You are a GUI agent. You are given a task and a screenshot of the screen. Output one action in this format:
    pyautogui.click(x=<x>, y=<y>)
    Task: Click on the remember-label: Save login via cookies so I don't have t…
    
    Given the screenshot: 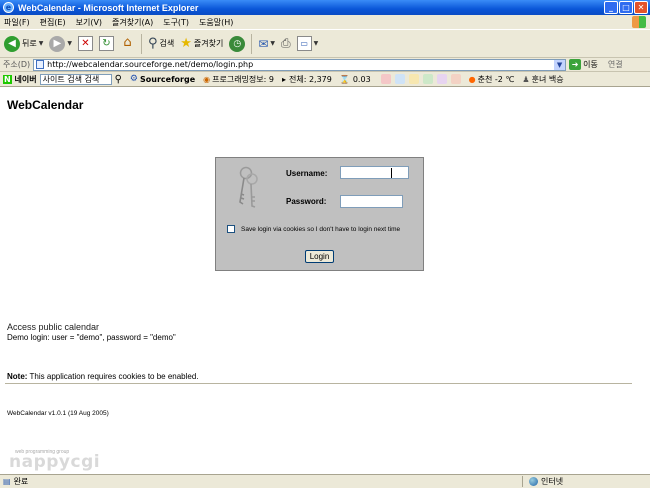 What is the action you would take?
    pyautogui.click(x=321, y=229)
    